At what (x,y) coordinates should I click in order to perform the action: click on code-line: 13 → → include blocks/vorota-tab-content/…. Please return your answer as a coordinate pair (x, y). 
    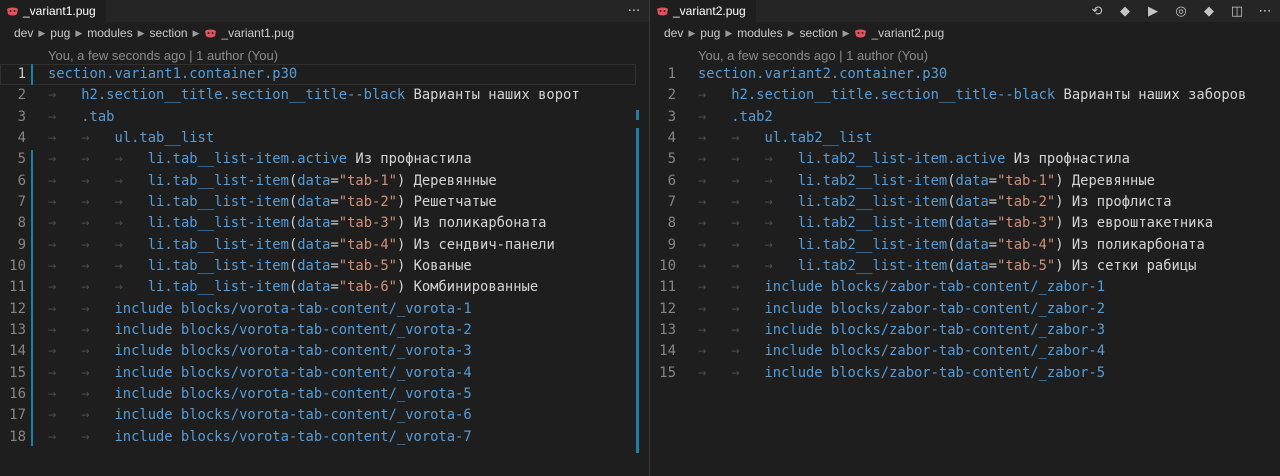
    Looking at the image, I should click on (324, 330).